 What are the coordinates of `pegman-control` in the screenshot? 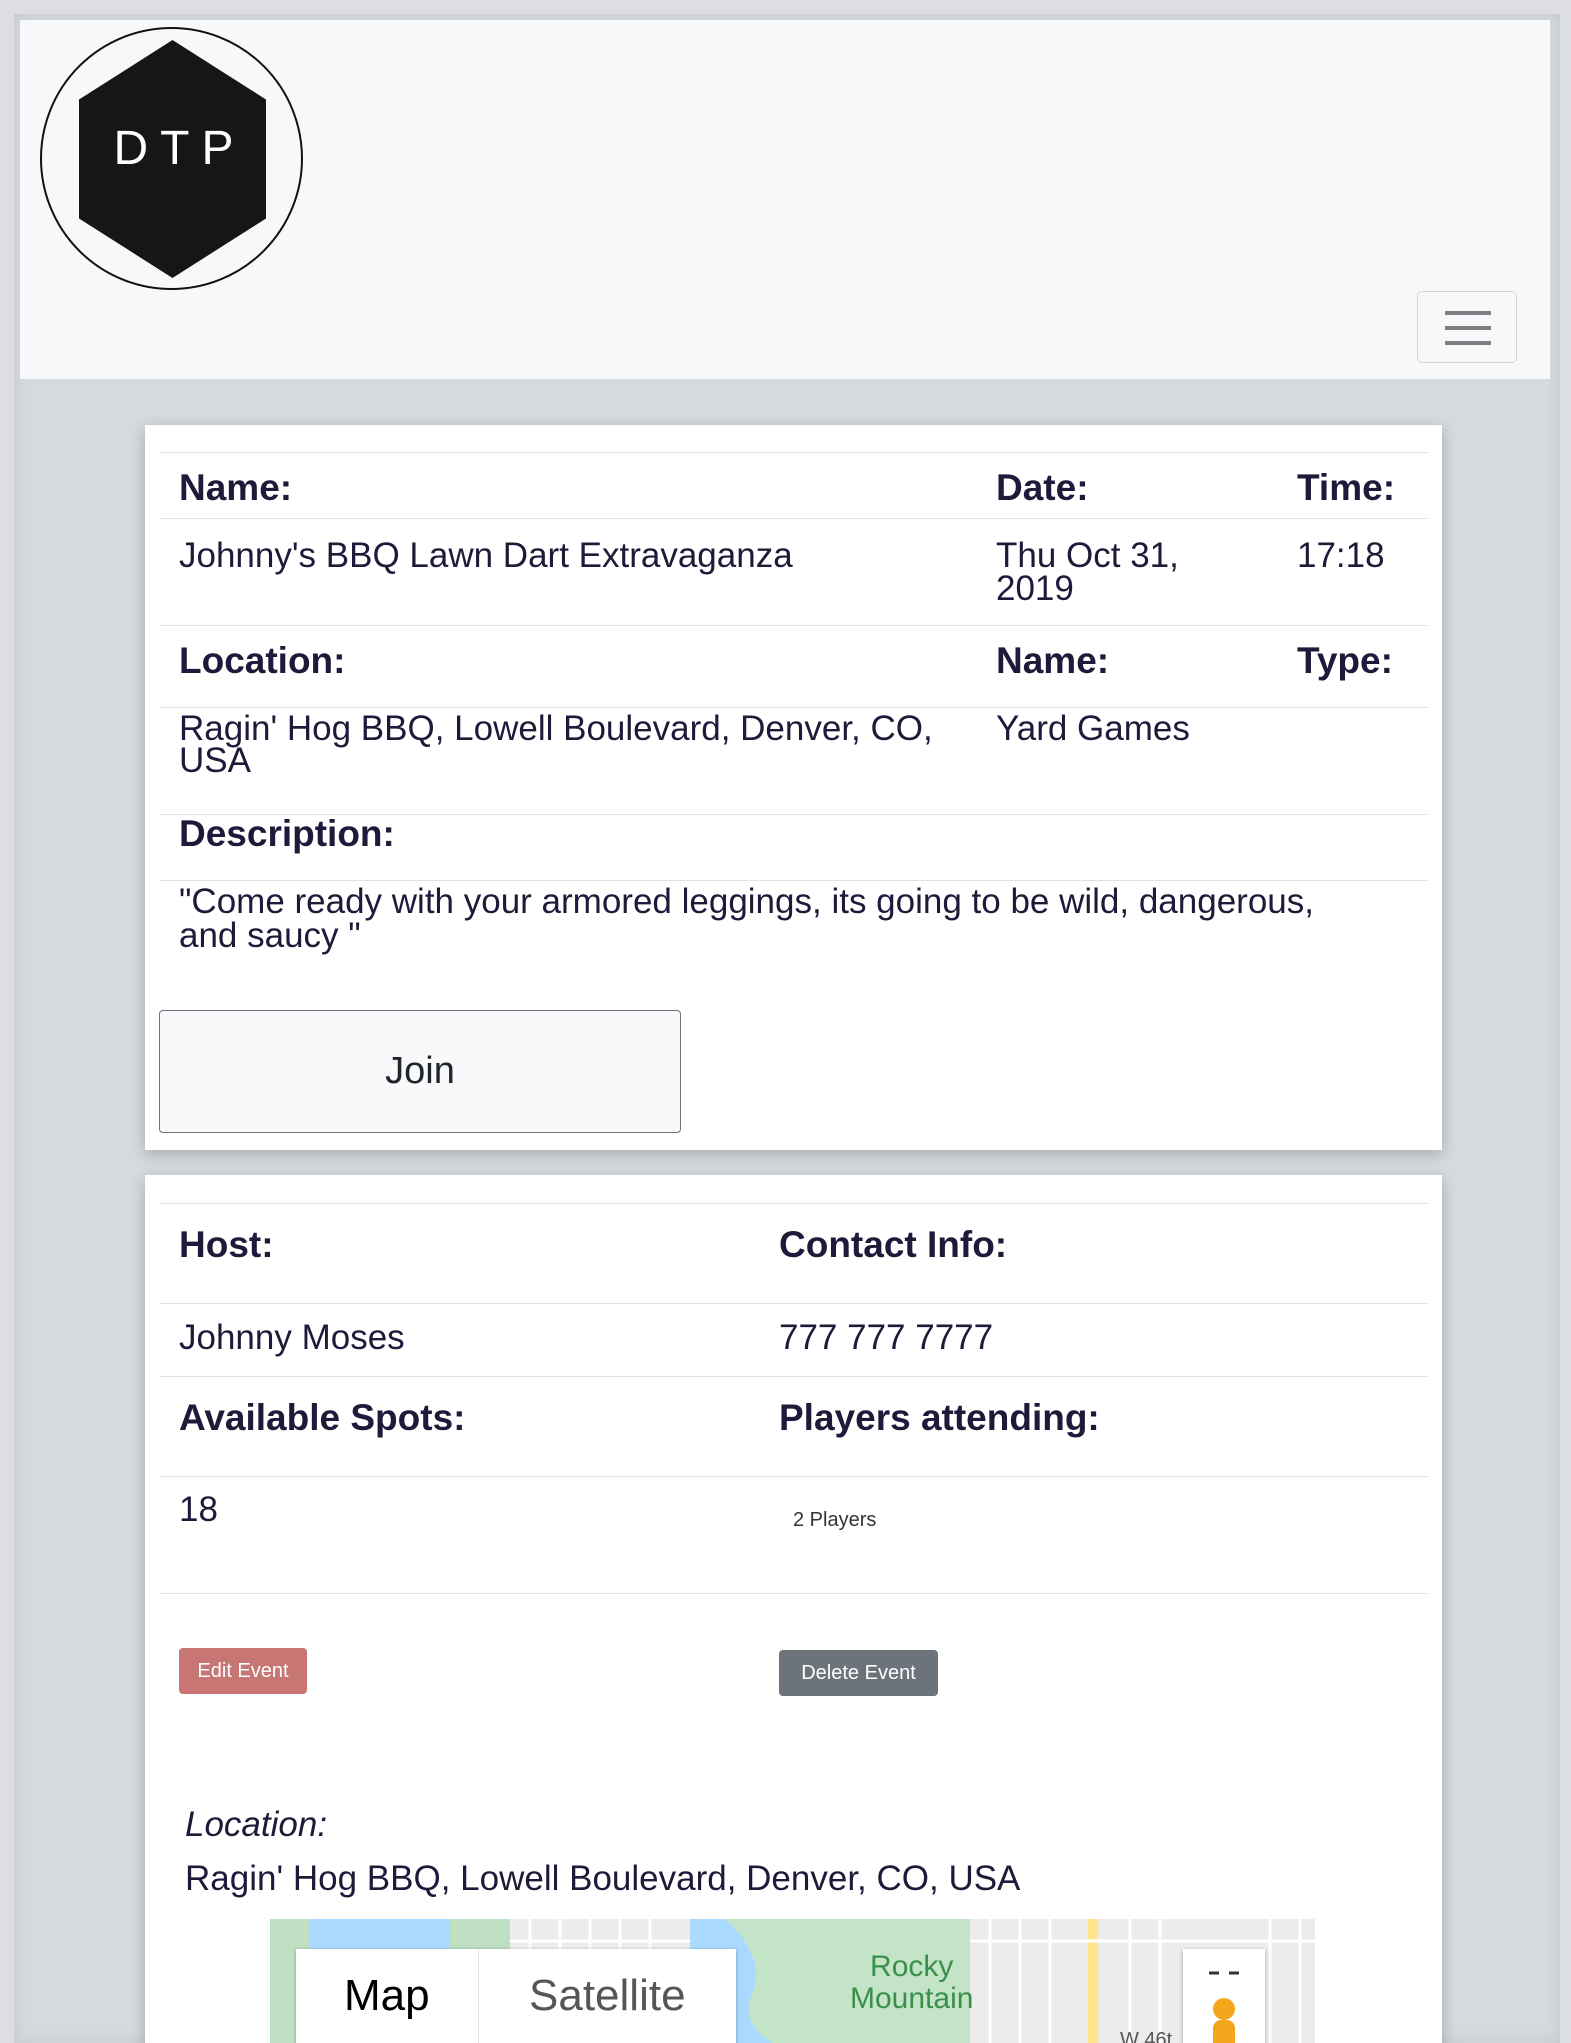 It's located at (1224, 1996).